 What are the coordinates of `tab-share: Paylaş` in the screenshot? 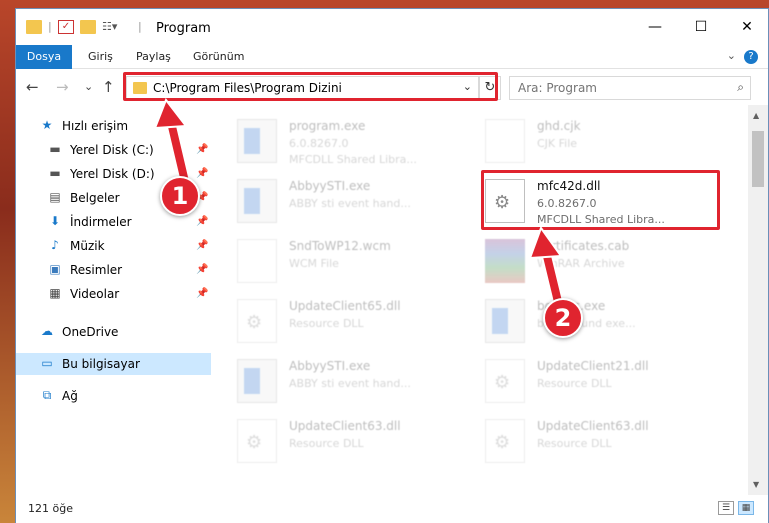 It's located at (153, 57).